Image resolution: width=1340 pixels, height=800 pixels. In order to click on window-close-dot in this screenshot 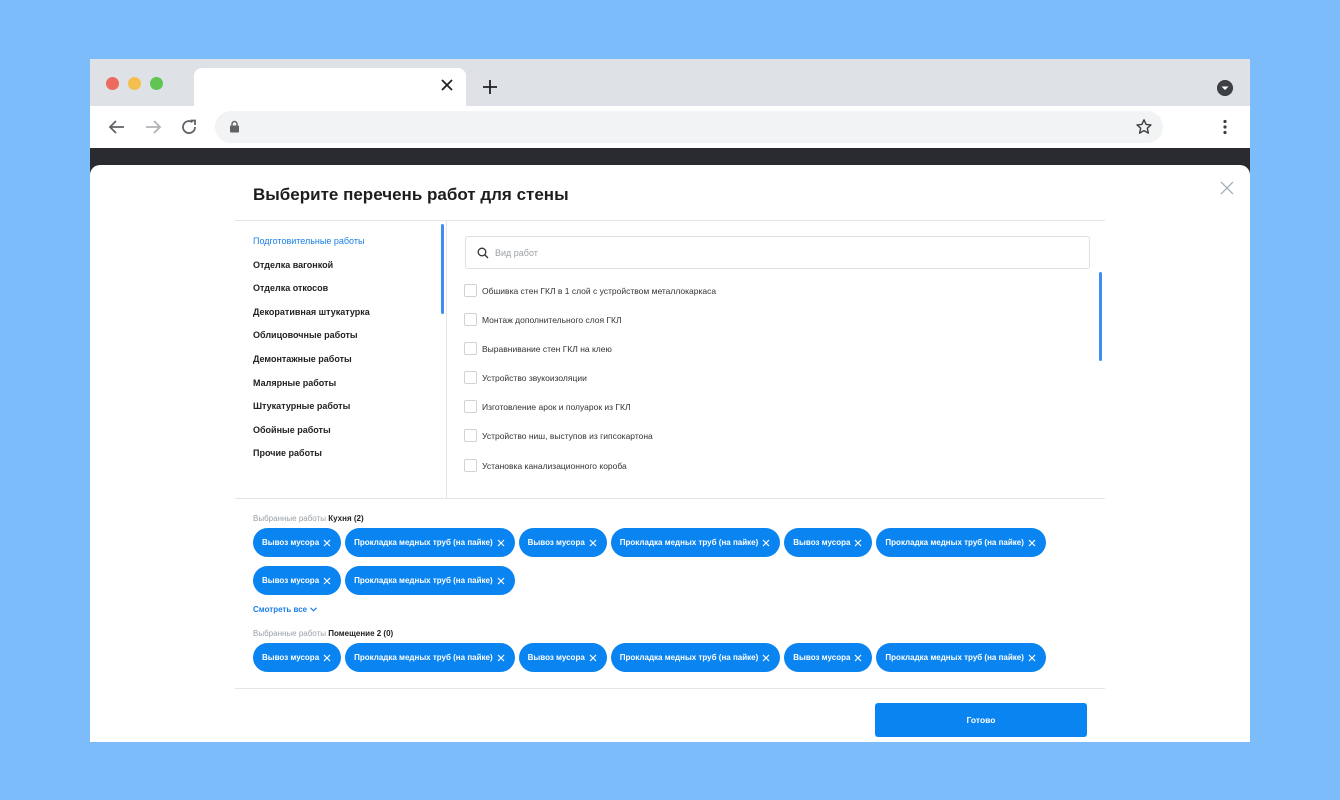, I will do `click(112, 83)`.